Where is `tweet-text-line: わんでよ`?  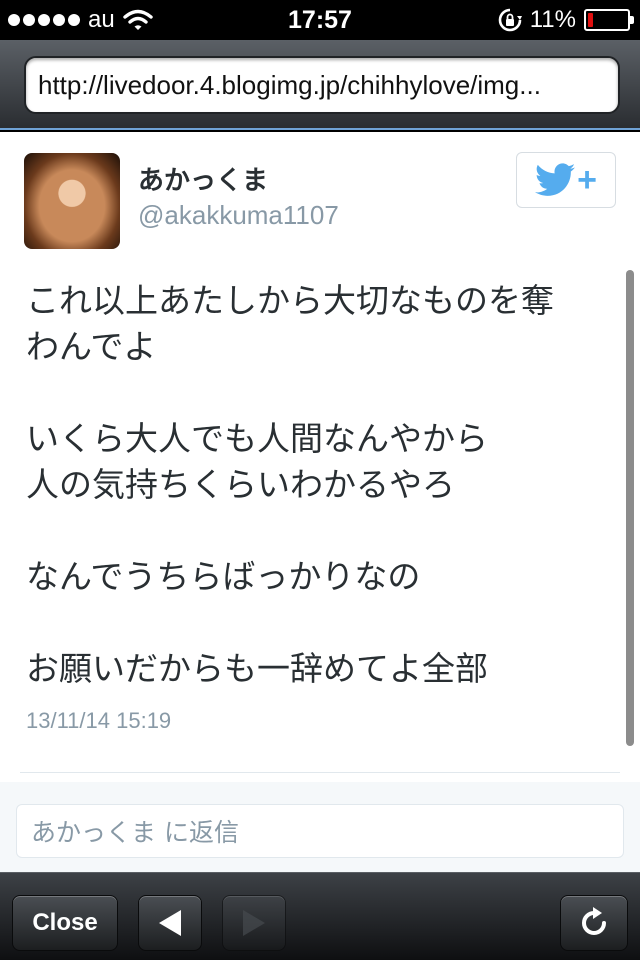 tweet-text-line: わんでよ is located at coordinates (91, 346).